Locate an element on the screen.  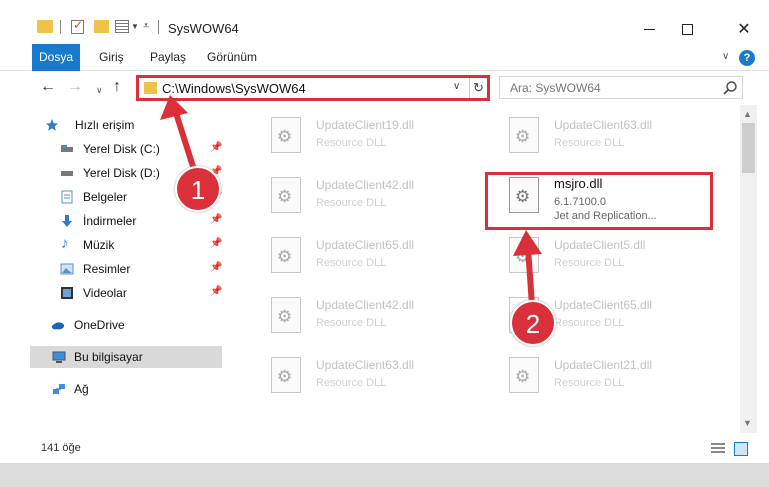
sidebar-item-label: Yerel Disk (D:) is located at coordinates (121, 173).